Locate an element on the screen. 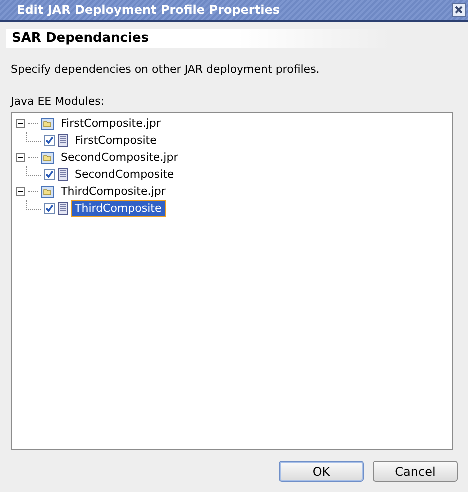 Image resolution: width=468 pixels, height=492 pixels. modules-label: Java EE Modules: is located at coordinates (58, 101).